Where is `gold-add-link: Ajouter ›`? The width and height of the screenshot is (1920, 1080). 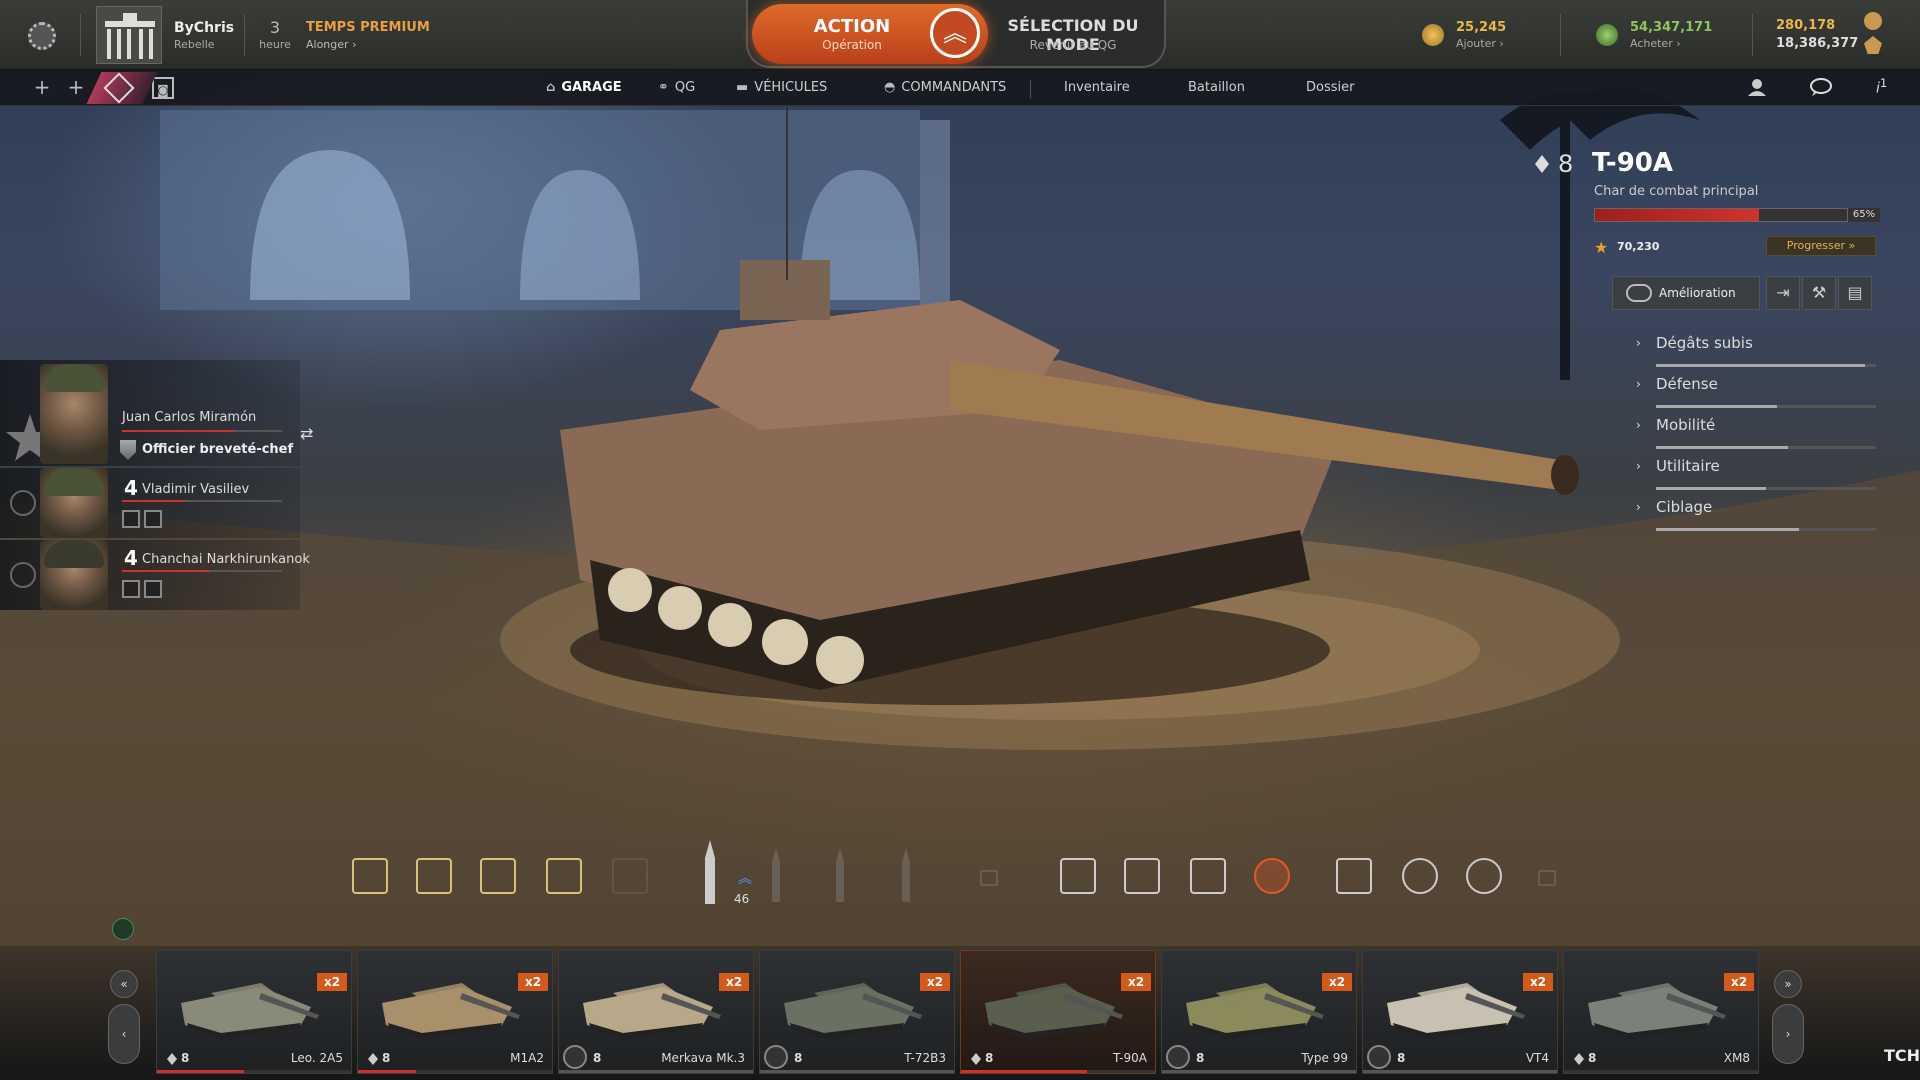 gold-add-link: Ajouter › is located at coordinates (1480, 43).